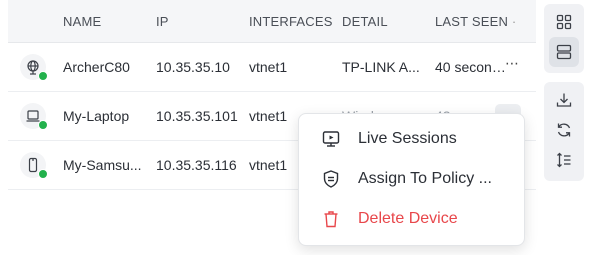  I want to click on view-toggle-group, so click(564, 38).